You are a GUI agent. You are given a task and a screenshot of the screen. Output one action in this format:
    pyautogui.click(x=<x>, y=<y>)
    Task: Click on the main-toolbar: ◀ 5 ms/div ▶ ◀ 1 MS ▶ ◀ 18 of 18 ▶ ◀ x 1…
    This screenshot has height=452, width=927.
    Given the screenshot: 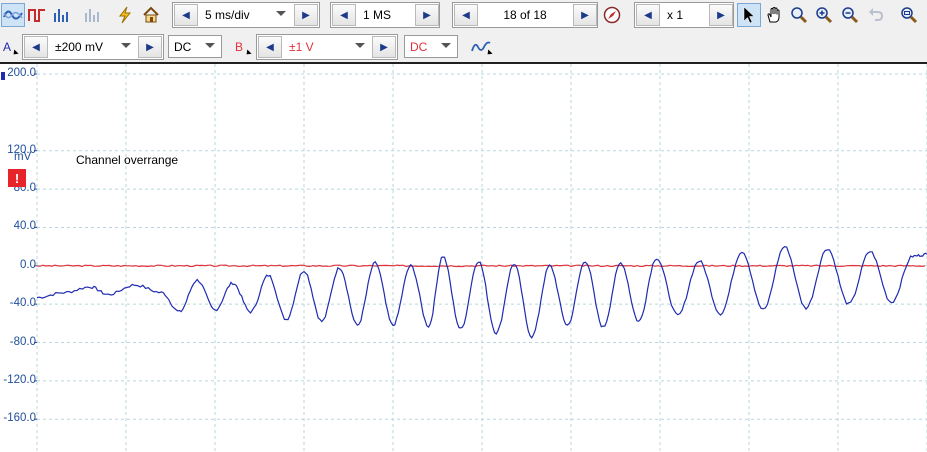 What is the action you would take?
    pyautogui.click(x=463, y=16)
    